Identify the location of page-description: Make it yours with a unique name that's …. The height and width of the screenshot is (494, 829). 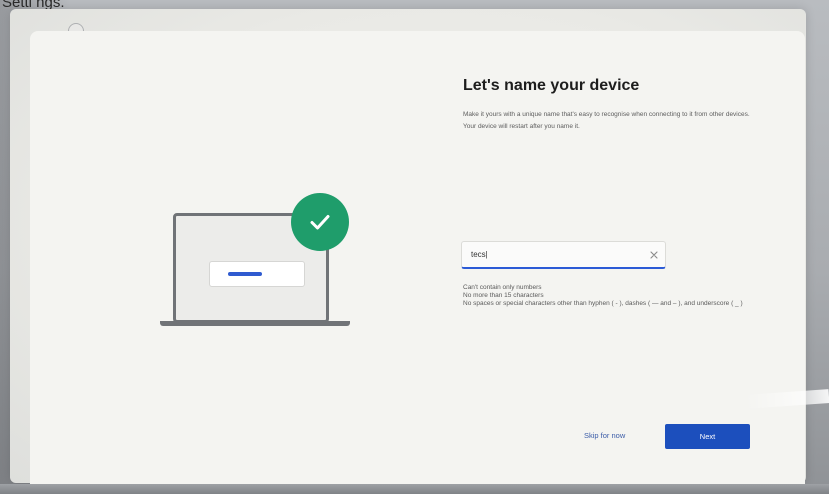
(606, 120).